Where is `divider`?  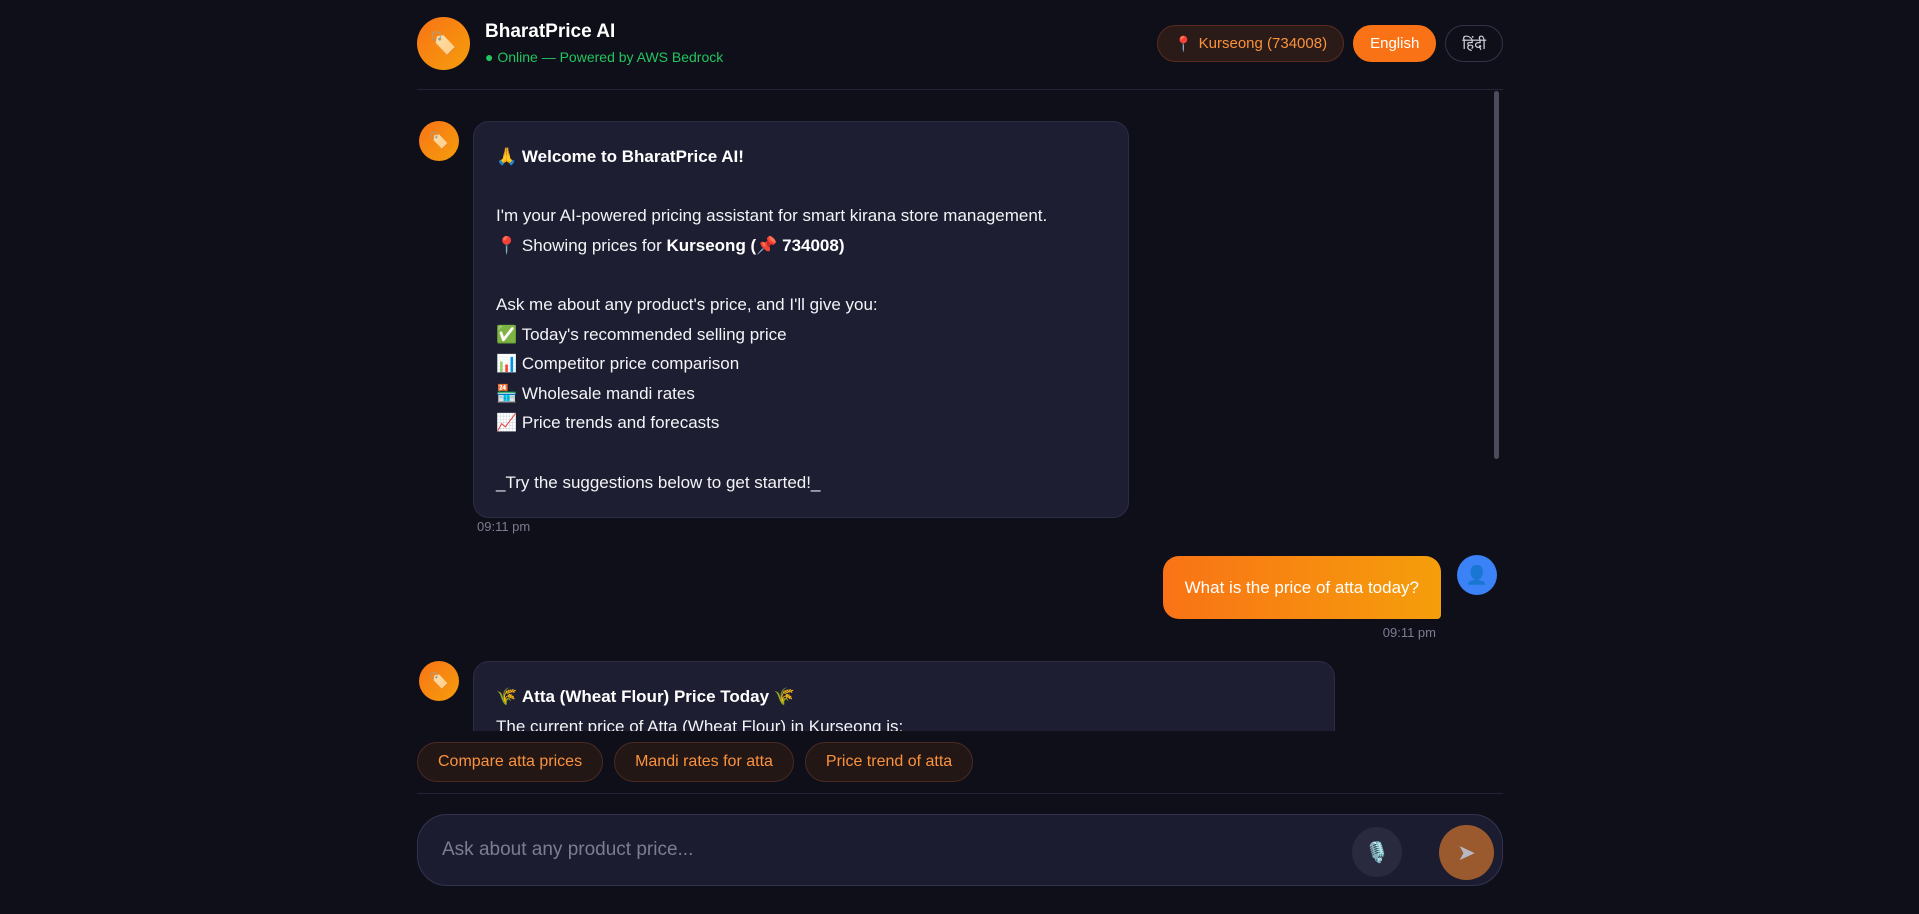
divider is located at coordinates (960, 793).